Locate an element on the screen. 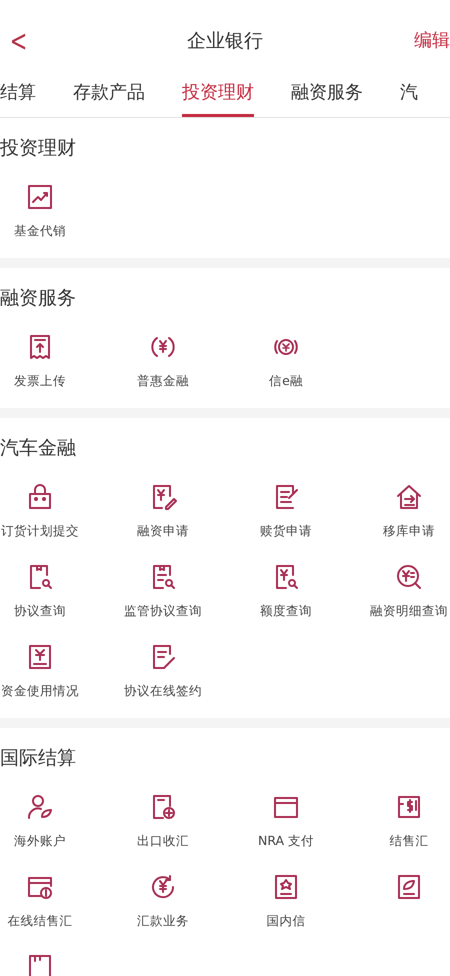 This screenshot has height=976, width=450. service-button: 协议查询 is located at coordinates (40, 590).